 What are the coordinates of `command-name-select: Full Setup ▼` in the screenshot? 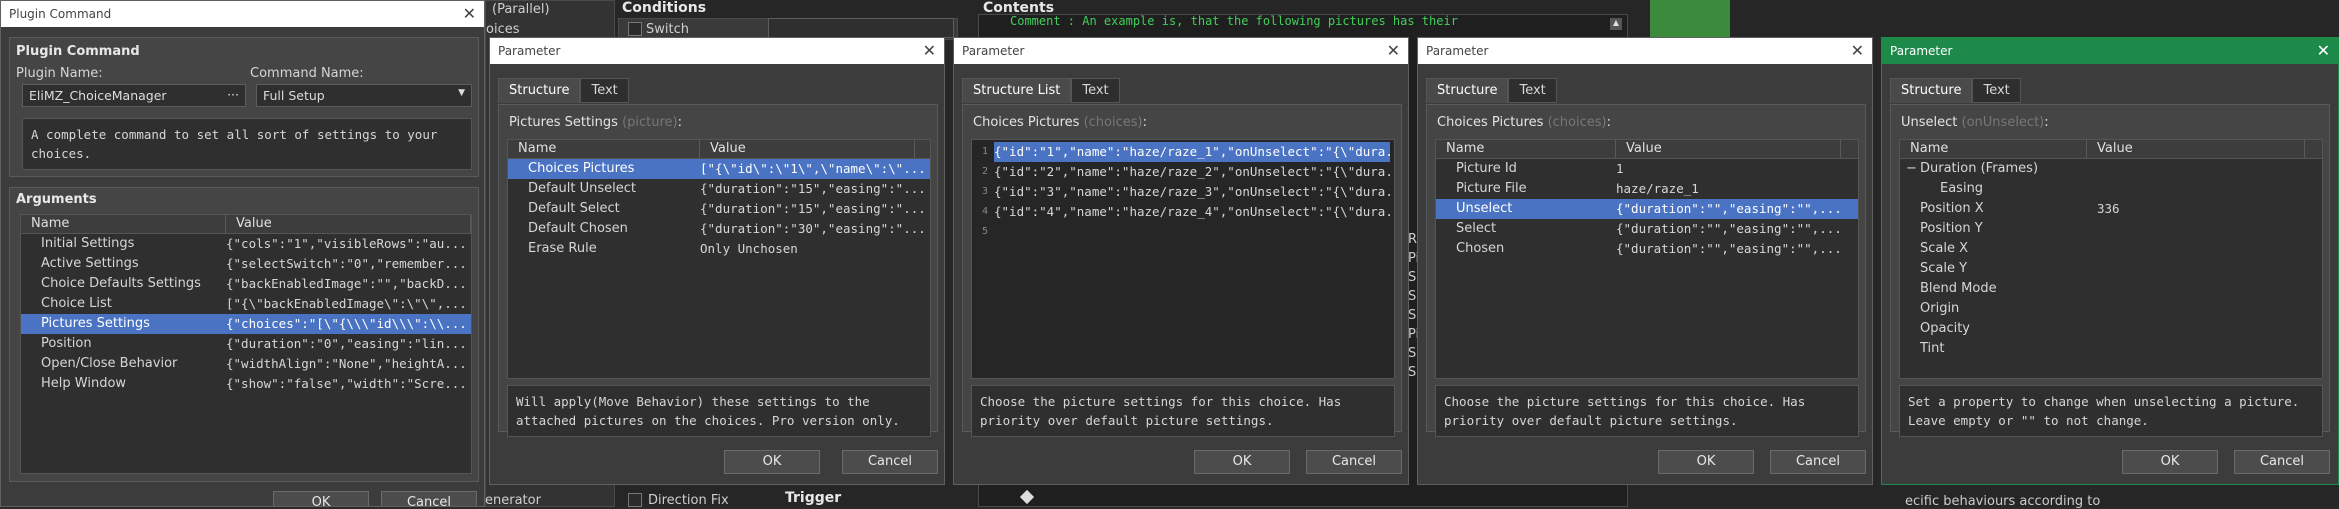 It's located at (364, 95).